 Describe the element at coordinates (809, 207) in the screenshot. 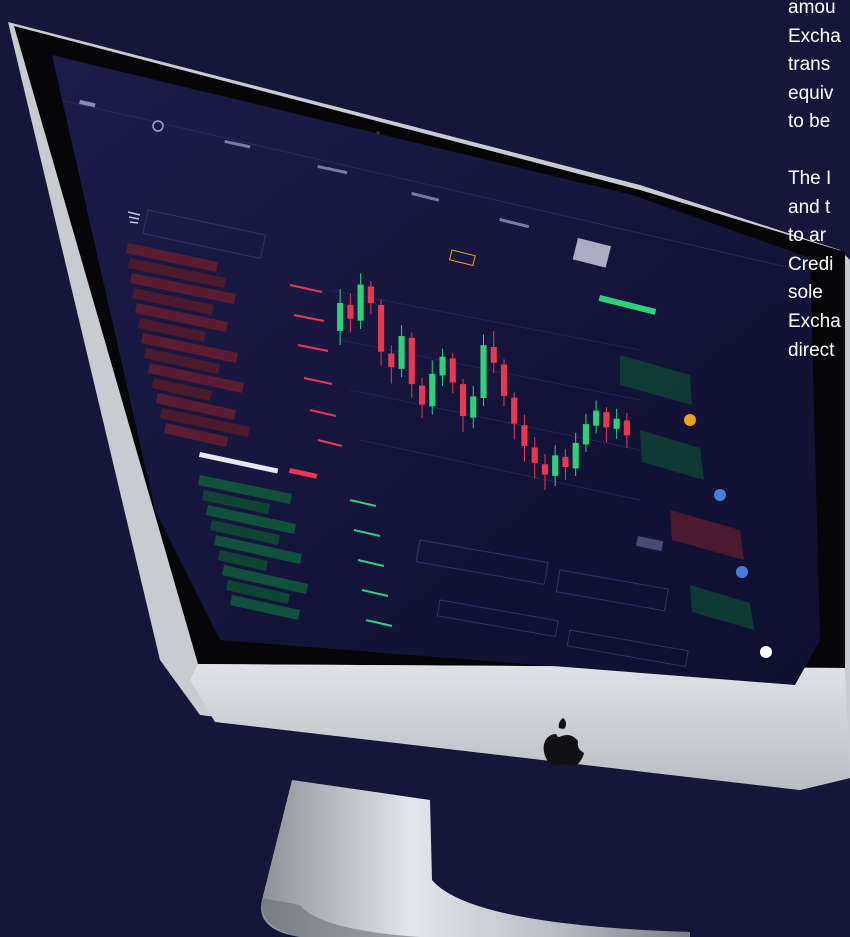

I see `side-text-line: and t` at that location.